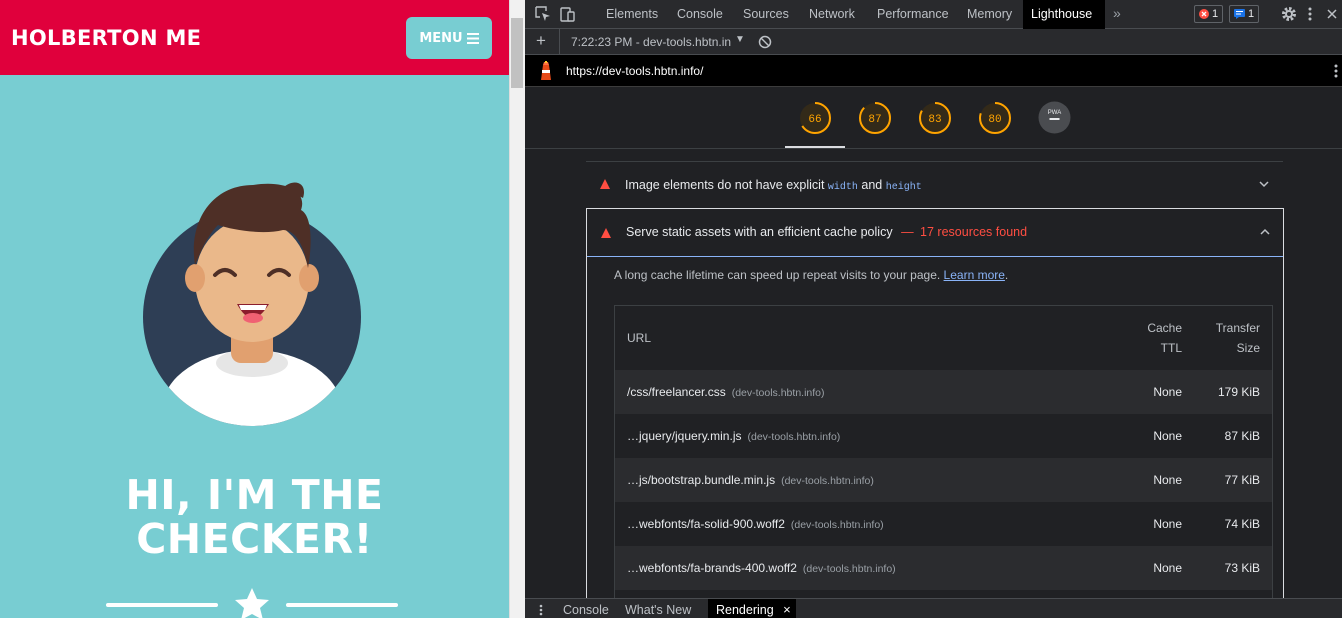 The image size is (1342, 618). What do you see at coordinates (106, 38) in the screenshot?
I see `site-brand: HOLBERTON ME` at bounding box center [106, 38].